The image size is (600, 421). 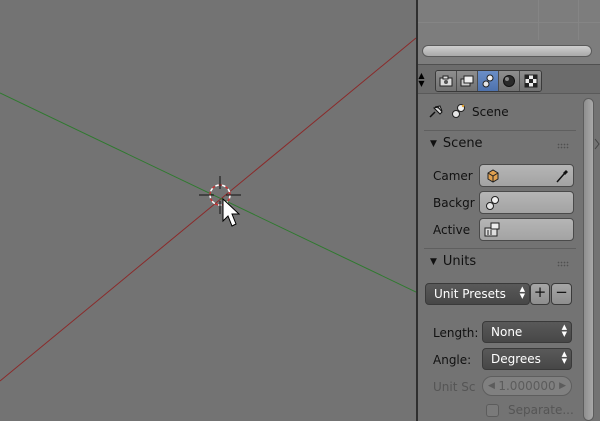 What do you see at coordinates (507, 51) in the screenshot?
I see `horizontal-scrollbar` at bounding box center [507, 51].